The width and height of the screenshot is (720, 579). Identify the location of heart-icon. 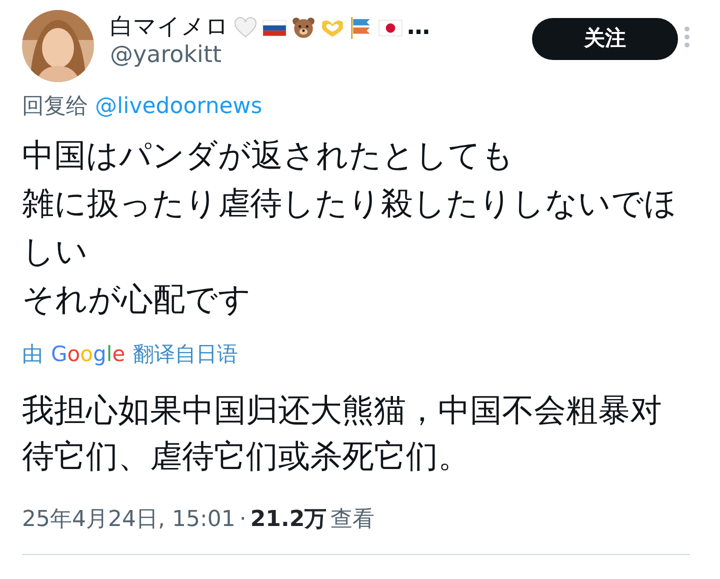
(245, 27).